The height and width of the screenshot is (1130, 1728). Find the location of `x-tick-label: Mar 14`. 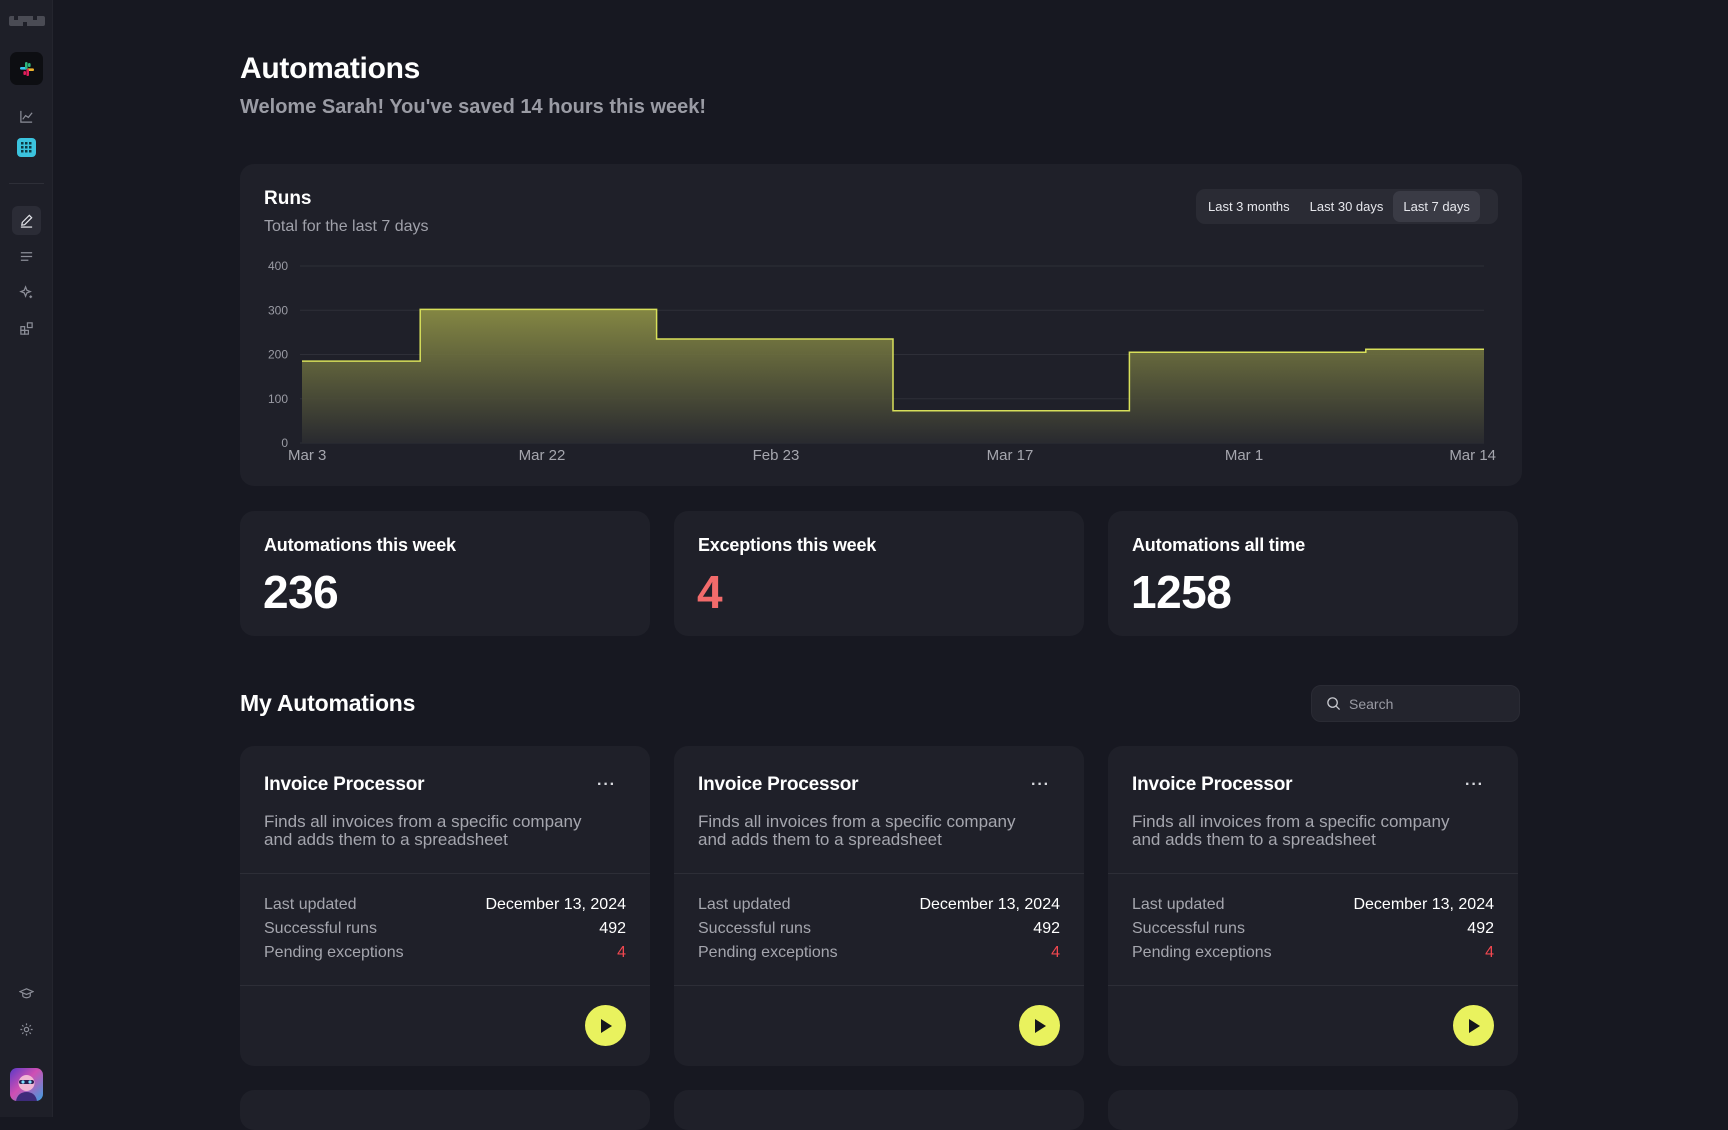

x-tick-label: Mar 14 is located at coordinates (1472, 455).